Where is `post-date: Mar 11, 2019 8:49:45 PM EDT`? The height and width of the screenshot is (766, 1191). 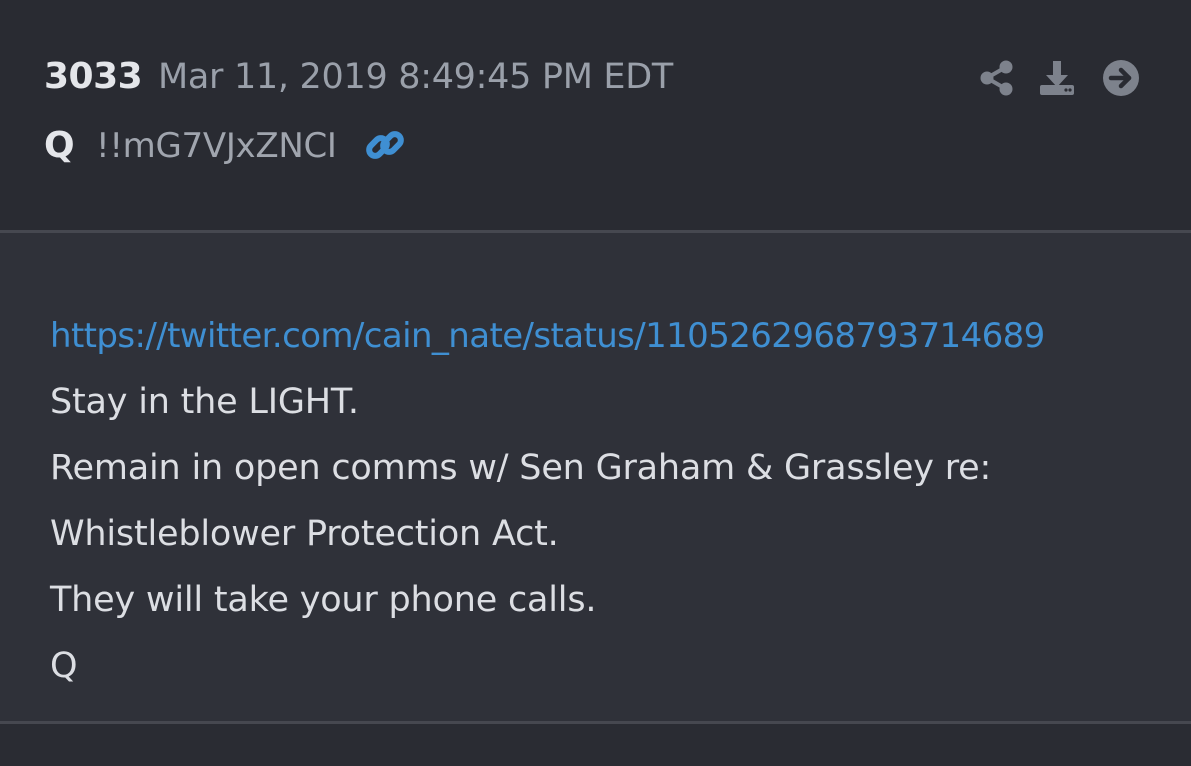 post-date: Mar 11, 2019 8:49:45 PM EDT is located at coordinates (415, 77).